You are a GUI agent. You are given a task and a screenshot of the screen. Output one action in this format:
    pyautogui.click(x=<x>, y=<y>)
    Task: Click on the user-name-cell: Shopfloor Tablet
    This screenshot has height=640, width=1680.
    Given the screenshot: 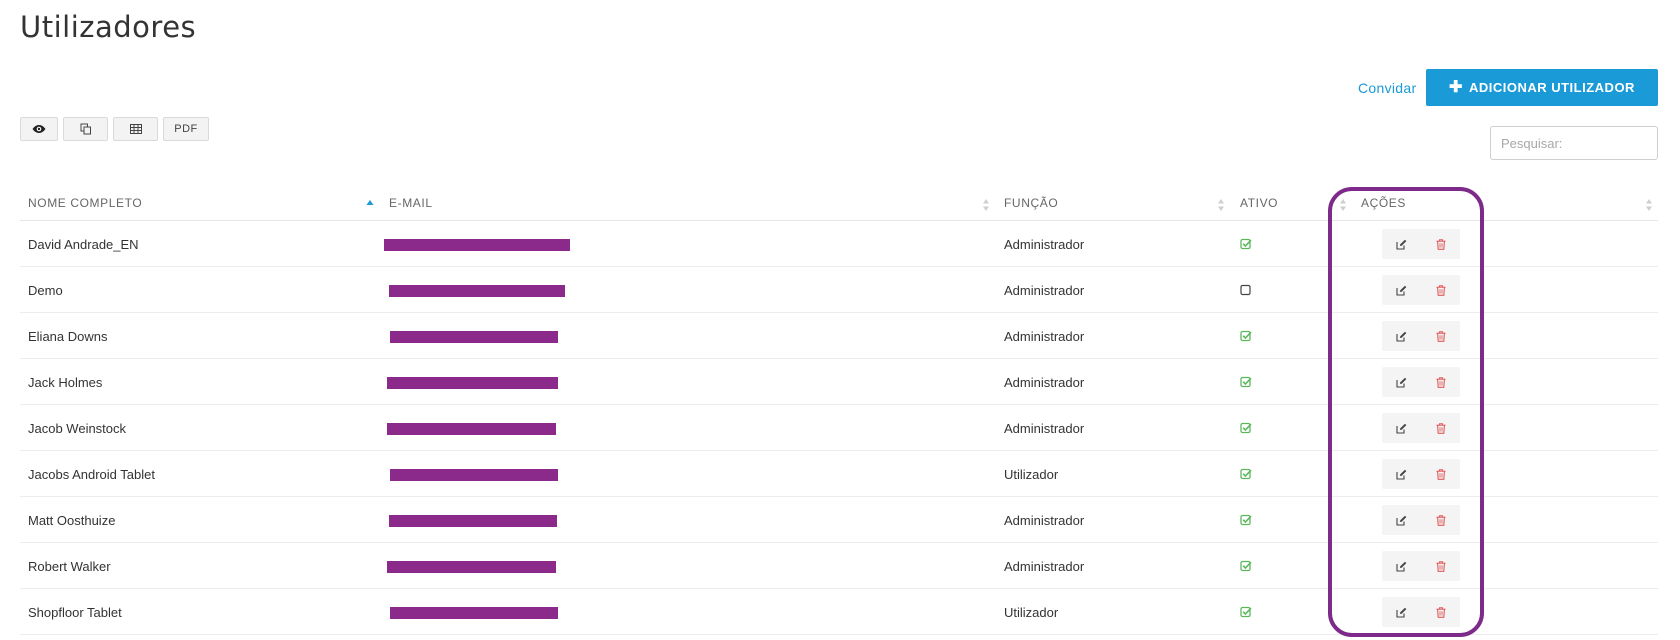 What is the action you would take?
    pyautogui.click(x=75, y=612)
    